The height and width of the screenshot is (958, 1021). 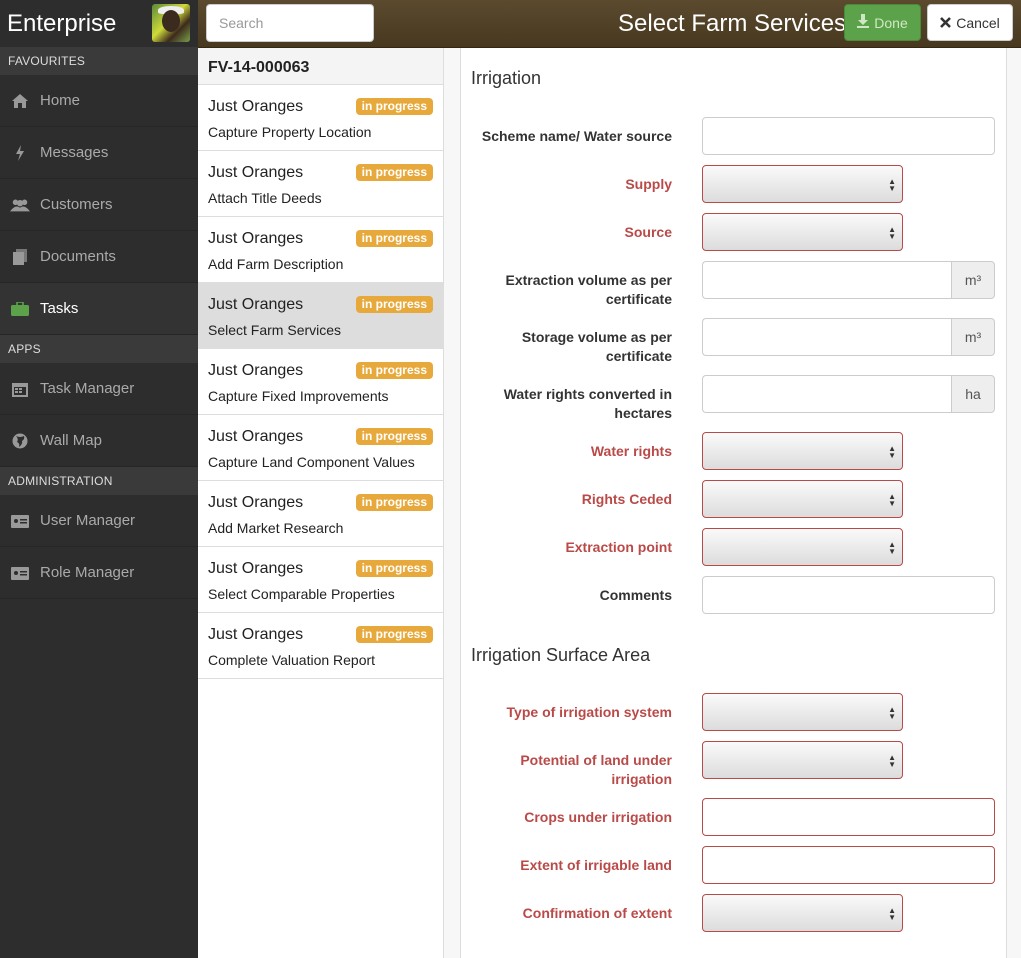 I want to click on sidebar-item-label: Role Manager, so click(x=87, y=572).